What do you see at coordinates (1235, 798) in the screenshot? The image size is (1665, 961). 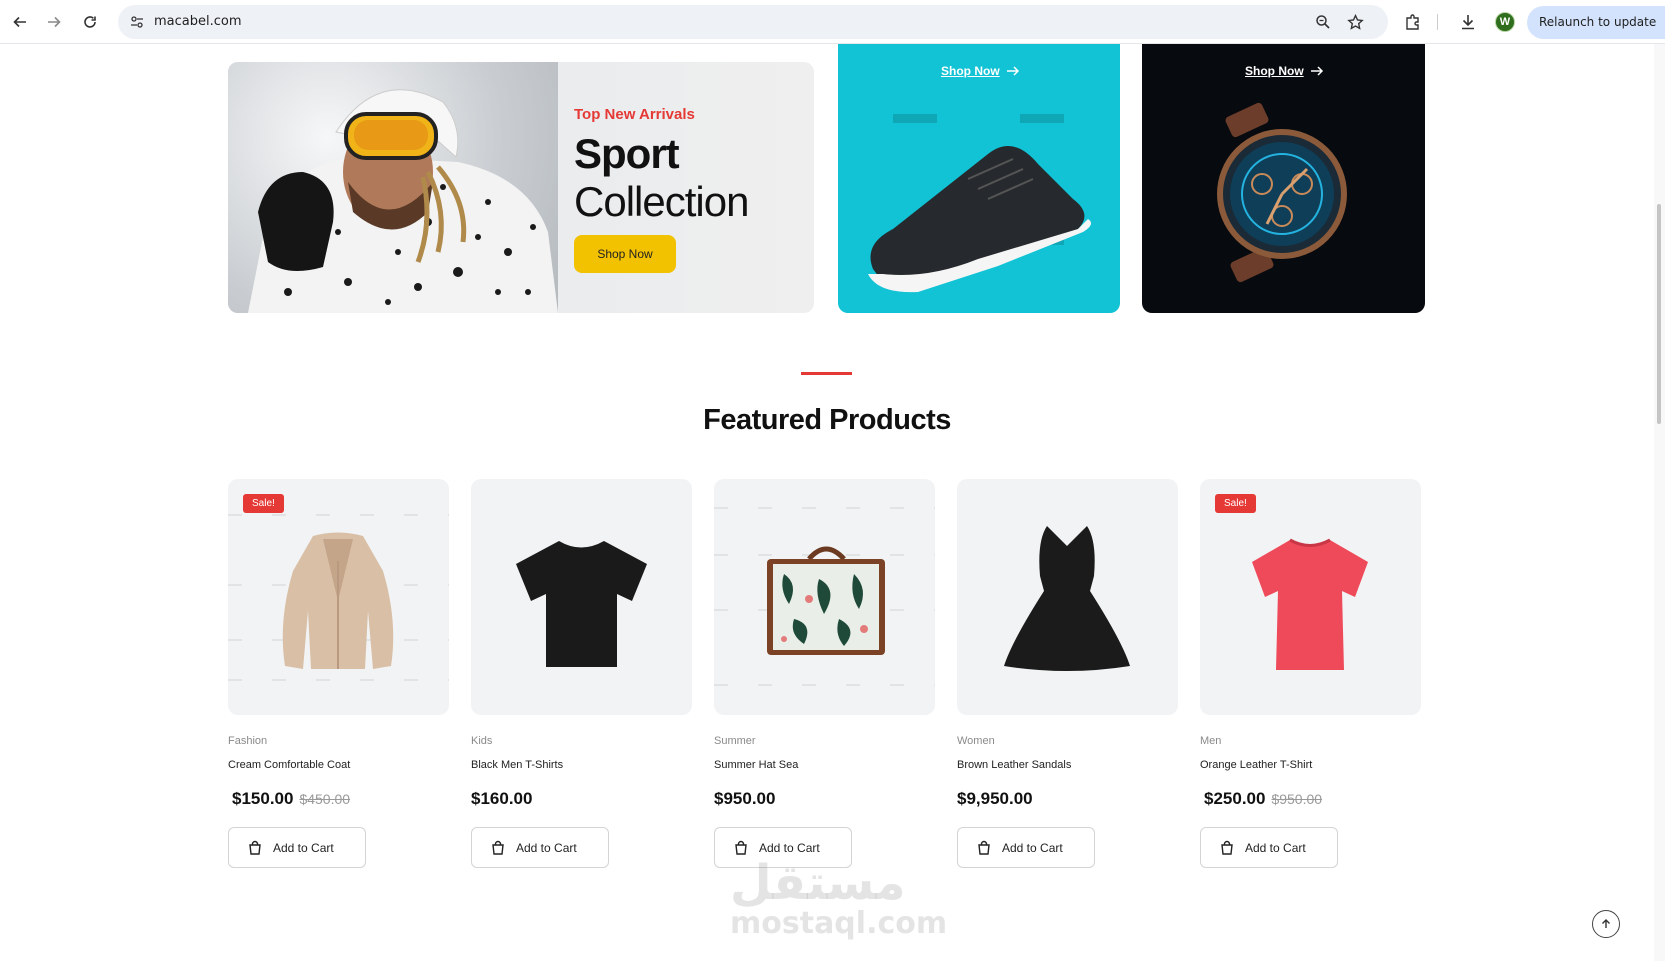 I see `product-price: $250.00` at bounding box center [1235, 798].